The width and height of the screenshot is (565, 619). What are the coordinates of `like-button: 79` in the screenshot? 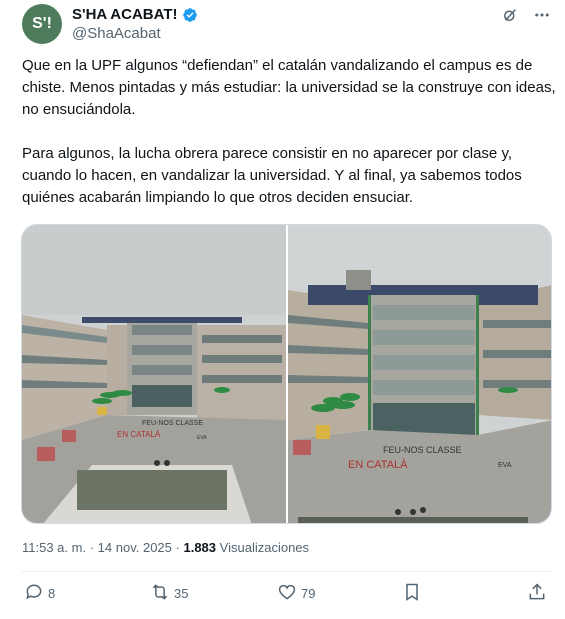 It's located at (296, 593).